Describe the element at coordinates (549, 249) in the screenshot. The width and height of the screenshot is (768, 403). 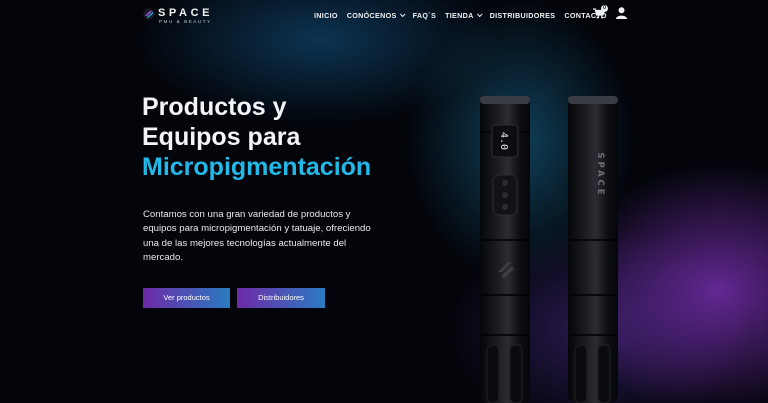
I see `product-pens-image: 4.0 SPACE` at that location.